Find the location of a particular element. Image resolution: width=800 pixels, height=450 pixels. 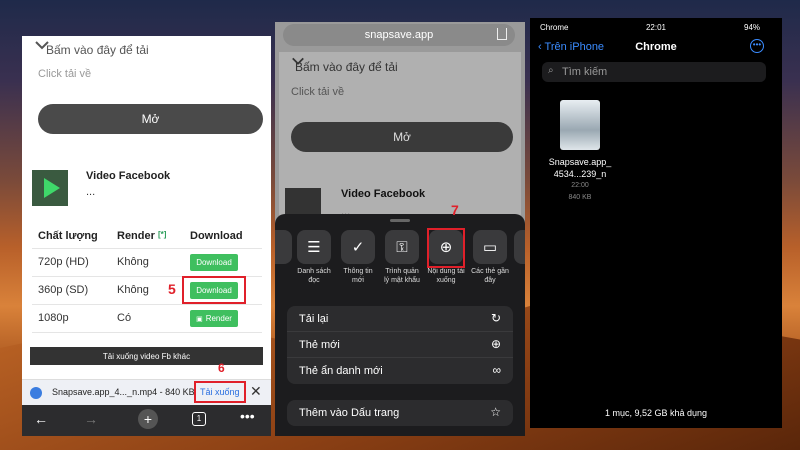

action-reading-list: ☰ Danh sách đọc is located at coordinates (314, 257).